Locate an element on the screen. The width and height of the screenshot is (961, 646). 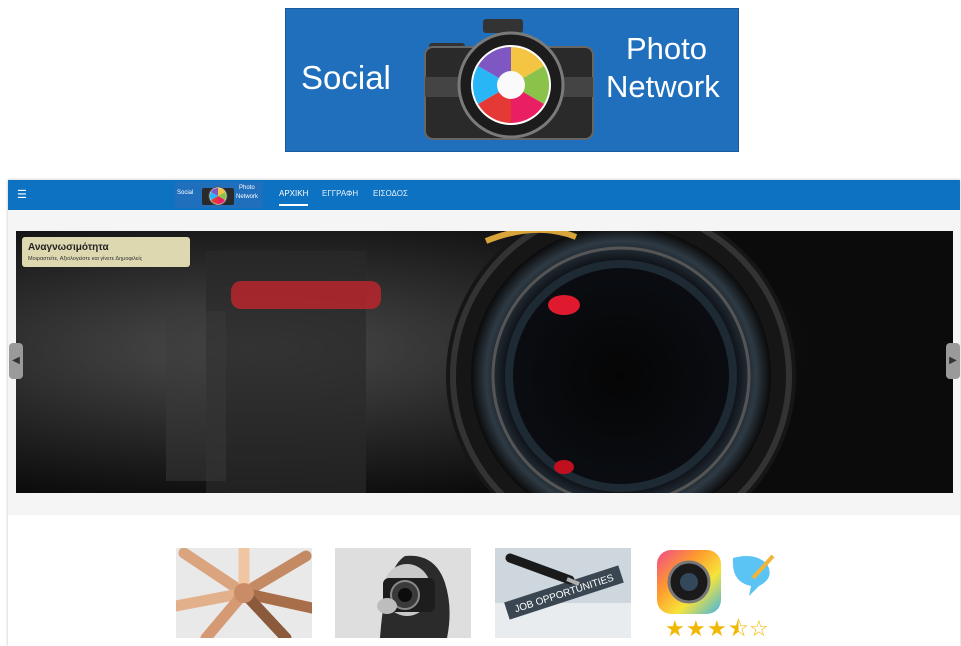
rating-app-image: ★ ★ ★ ⯪ ☆ is located at coordinates (723, 593).